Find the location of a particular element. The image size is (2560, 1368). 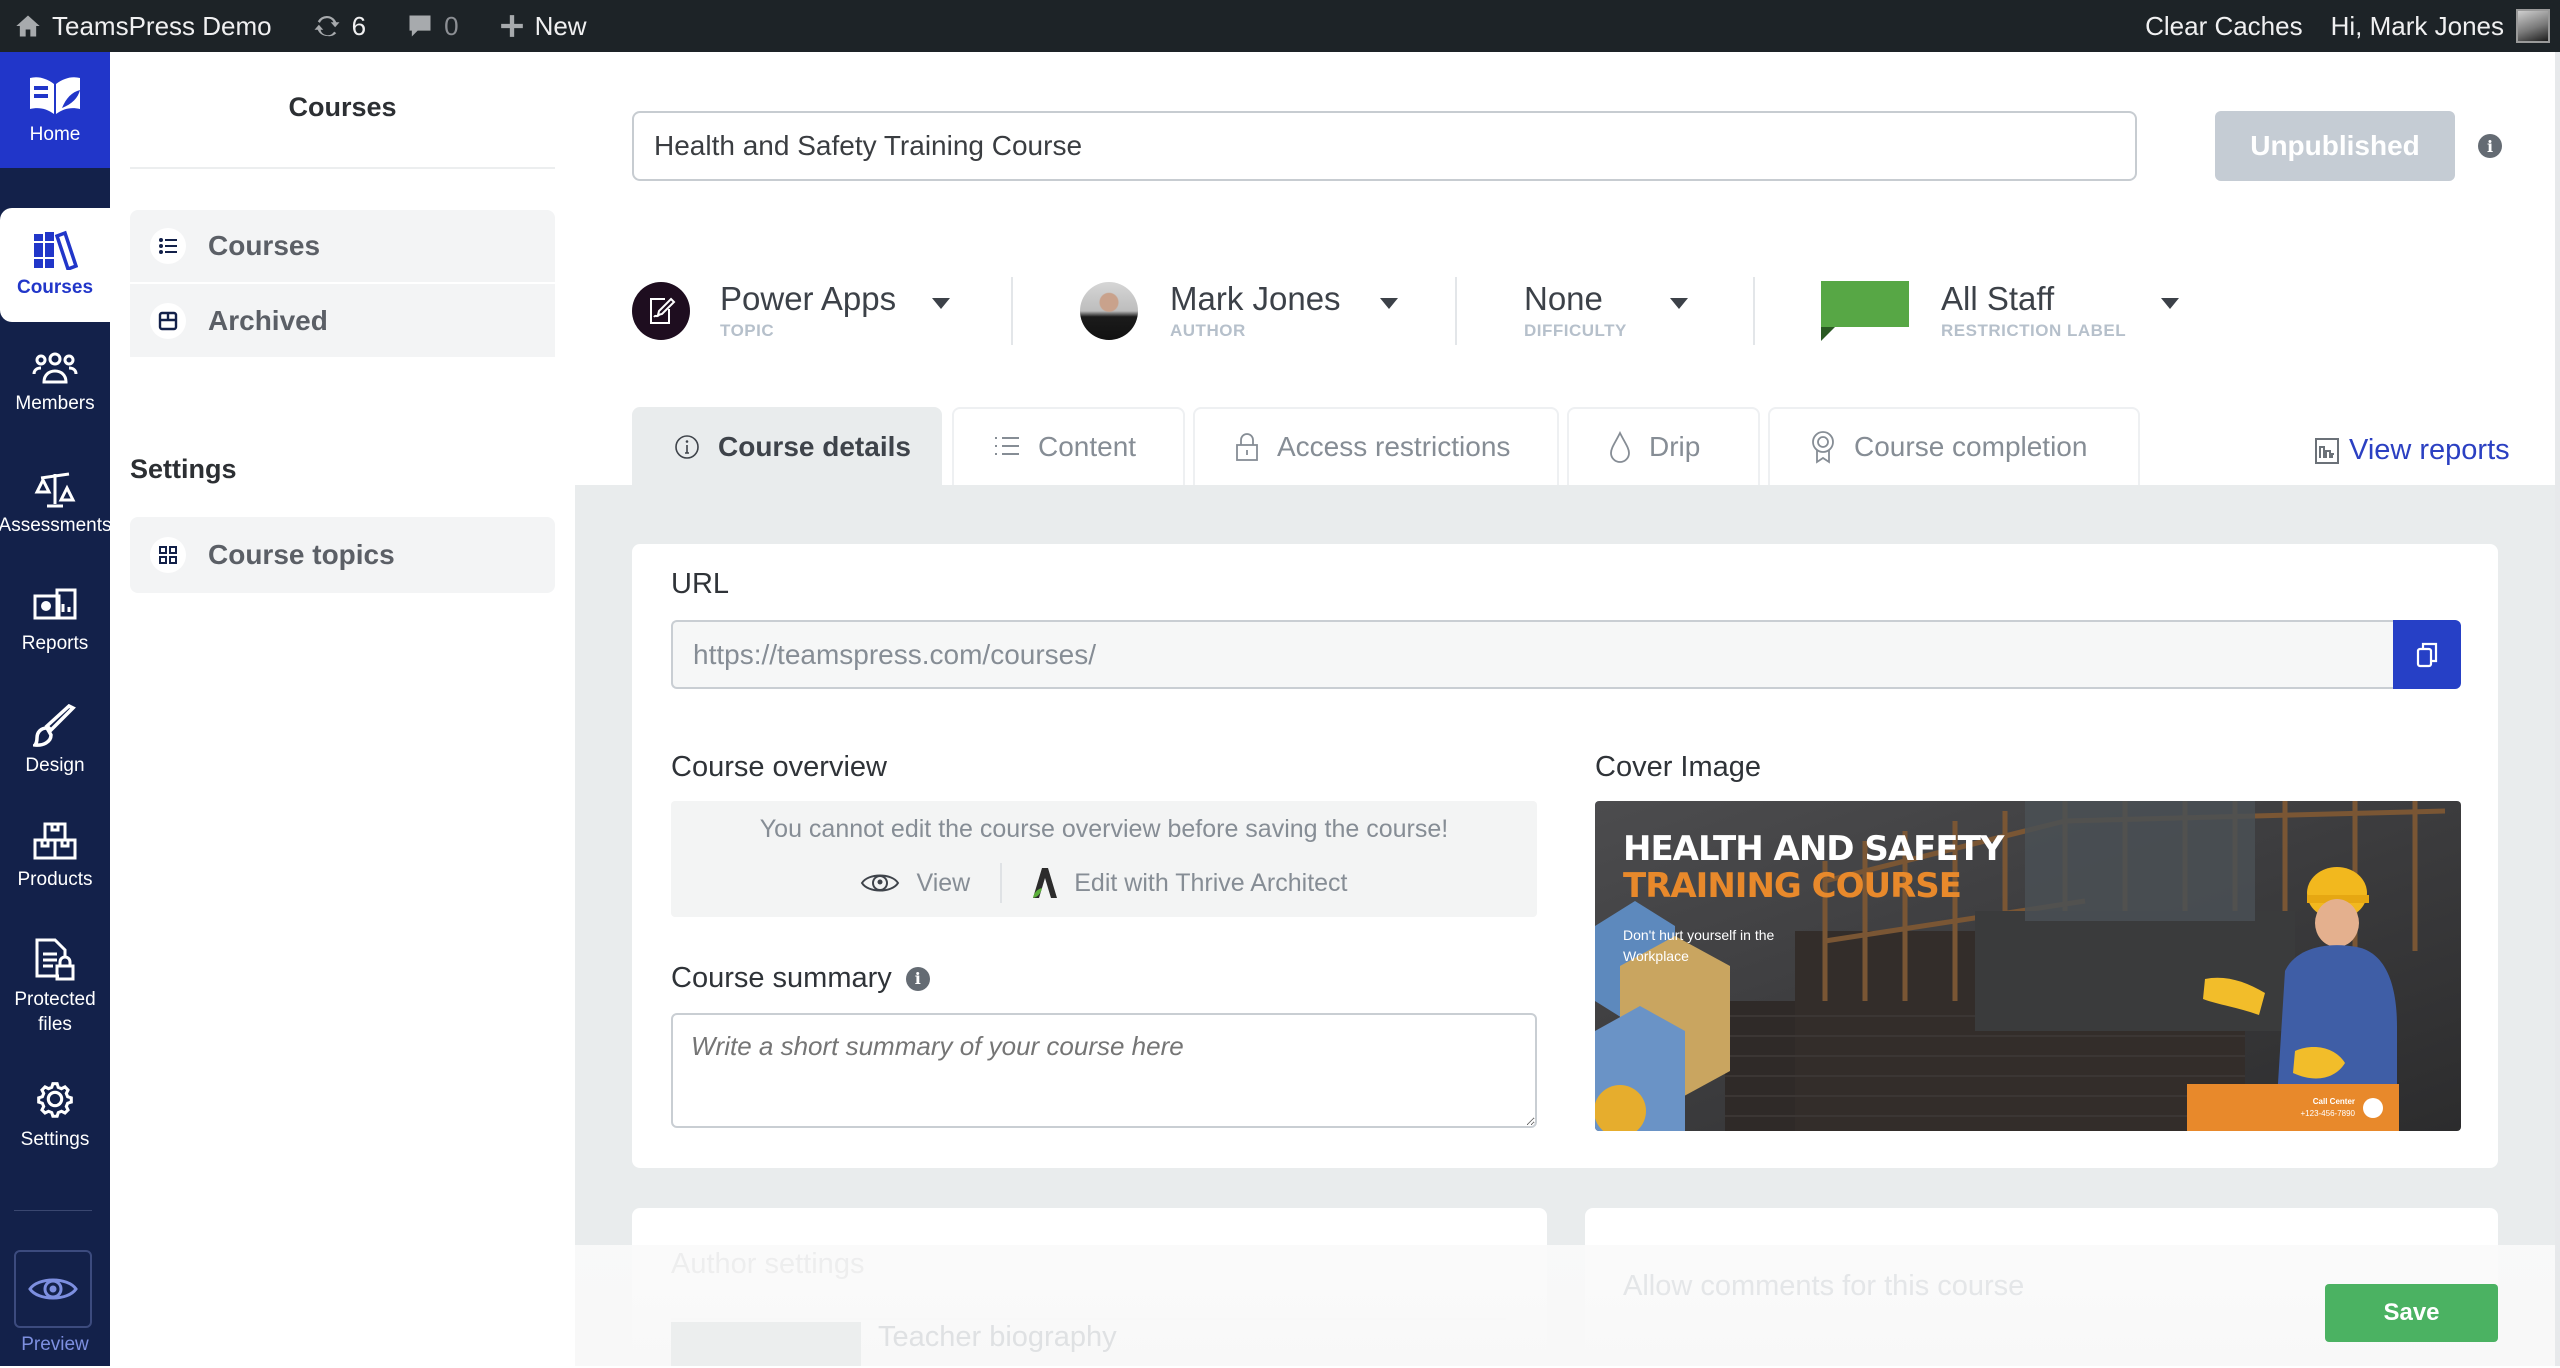

new-content-link: New is located at coordinates (543, 26).